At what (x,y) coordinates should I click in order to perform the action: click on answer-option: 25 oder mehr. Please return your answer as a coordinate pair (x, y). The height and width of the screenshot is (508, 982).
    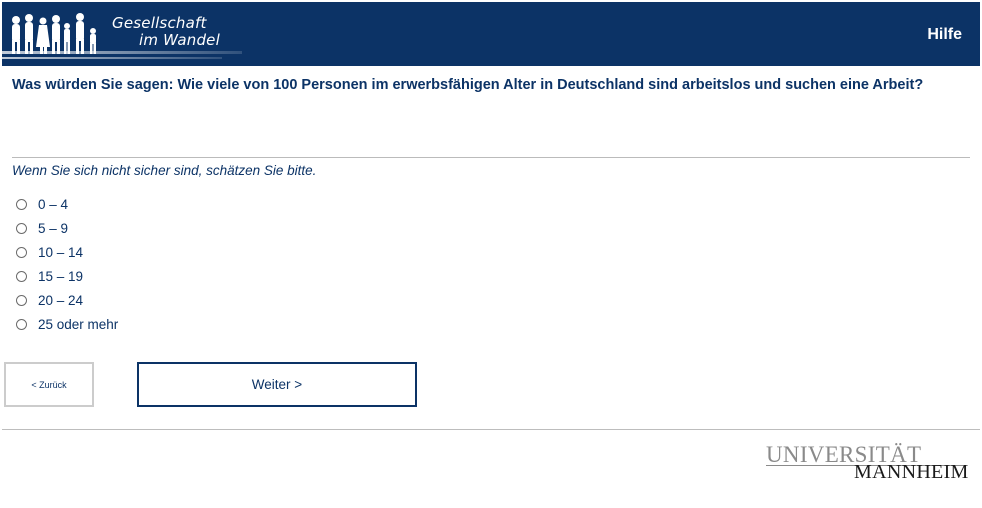
    Looking at the image, I should click on (67, 324).